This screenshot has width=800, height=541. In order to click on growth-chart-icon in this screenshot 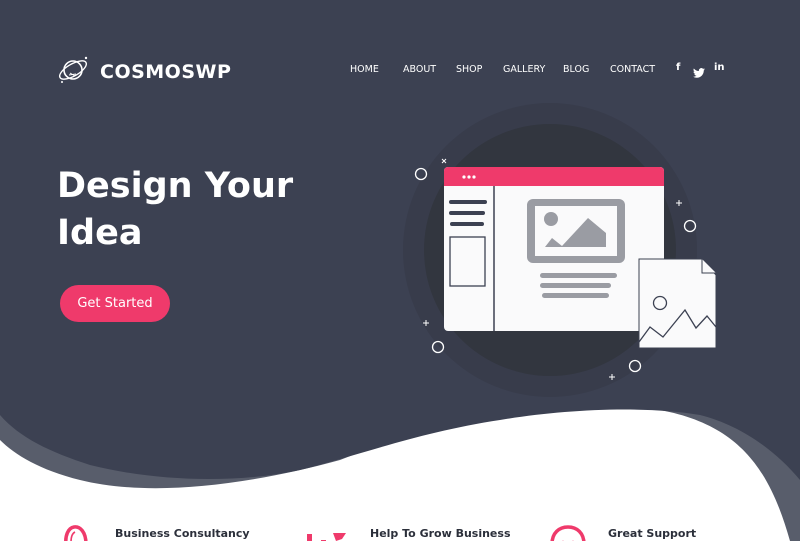, I will do `click(327, 535)`.